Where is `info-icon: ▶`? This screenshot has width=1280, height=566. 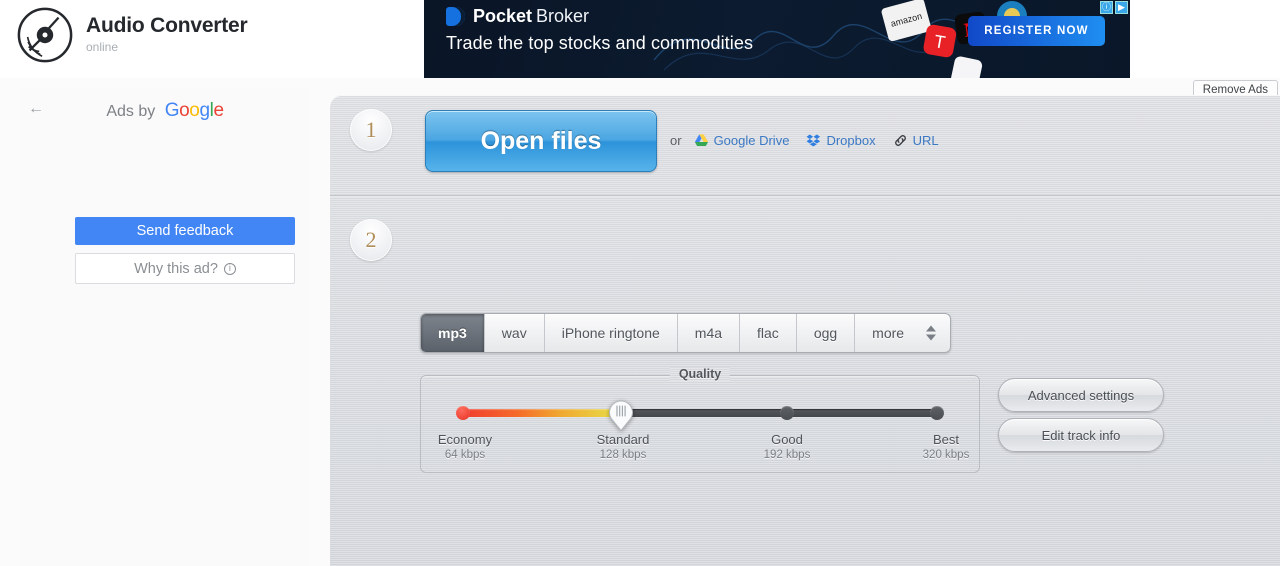 info-icon: ▶ is located at coordinates (1121, 7).